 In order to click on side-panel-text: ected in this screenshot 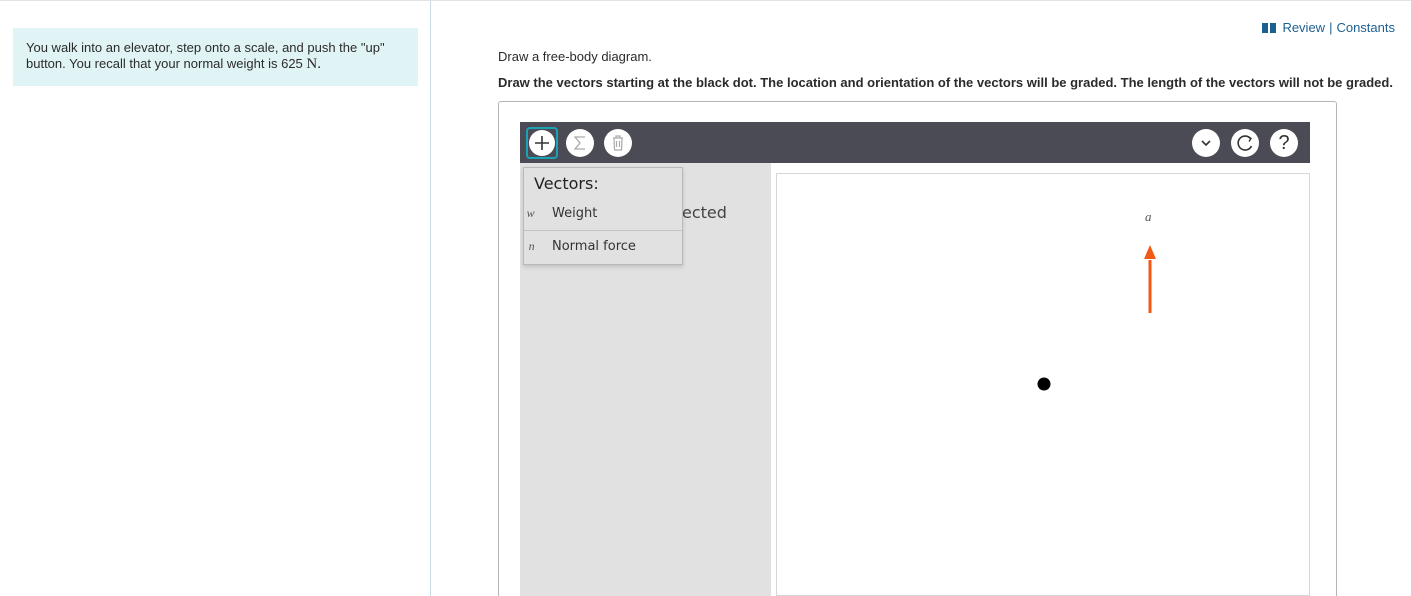, I will do `click(704, 212)`.